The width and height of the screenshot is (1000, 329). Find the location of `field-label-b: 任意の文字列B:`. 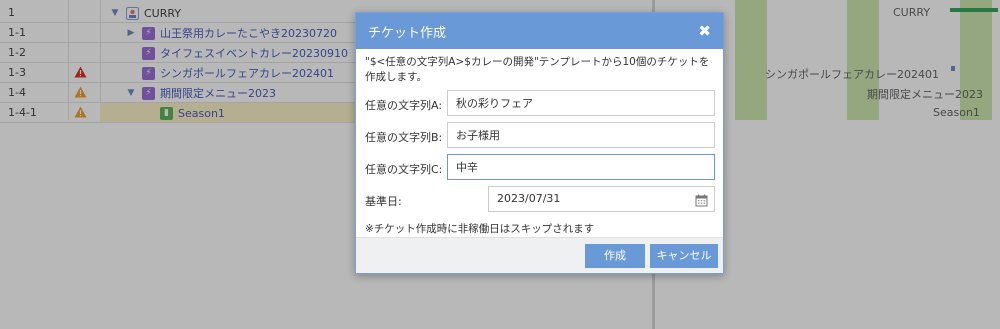

field-label-b: 任意の文字列B: is located at coordinates (404, 137).